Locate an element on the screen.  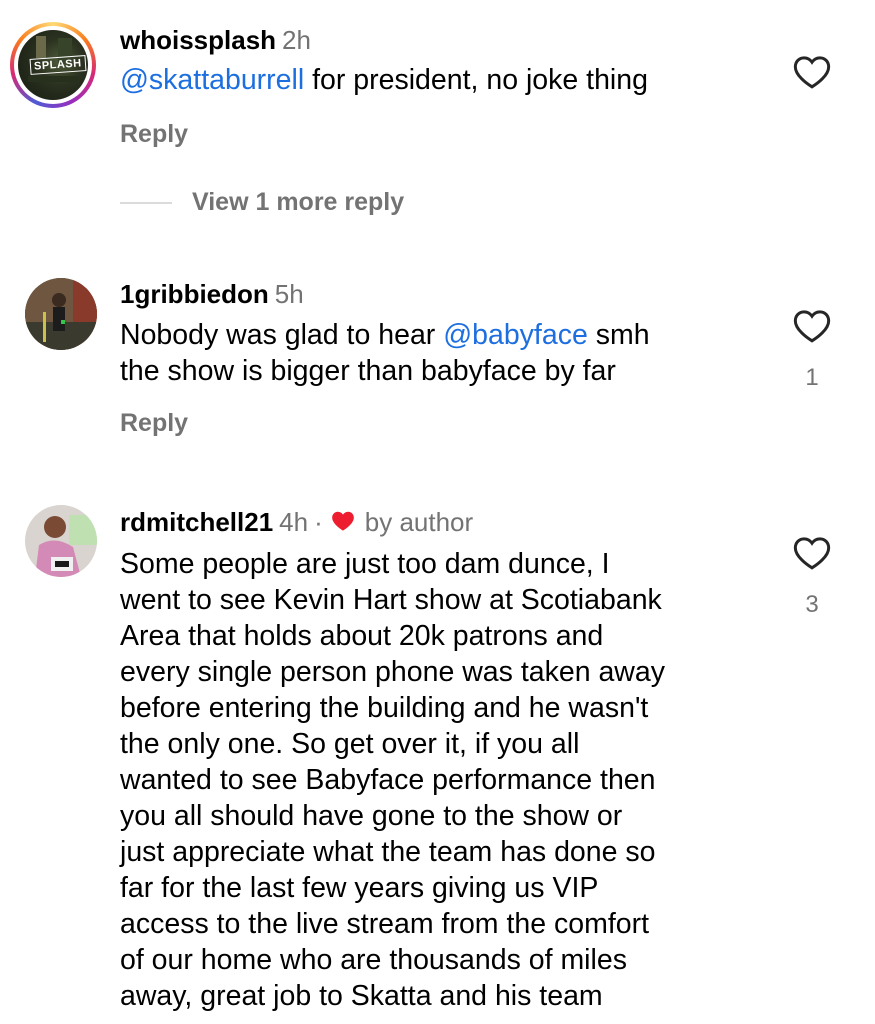
username: rdmitchell21 is located at coordinates (196, 522).